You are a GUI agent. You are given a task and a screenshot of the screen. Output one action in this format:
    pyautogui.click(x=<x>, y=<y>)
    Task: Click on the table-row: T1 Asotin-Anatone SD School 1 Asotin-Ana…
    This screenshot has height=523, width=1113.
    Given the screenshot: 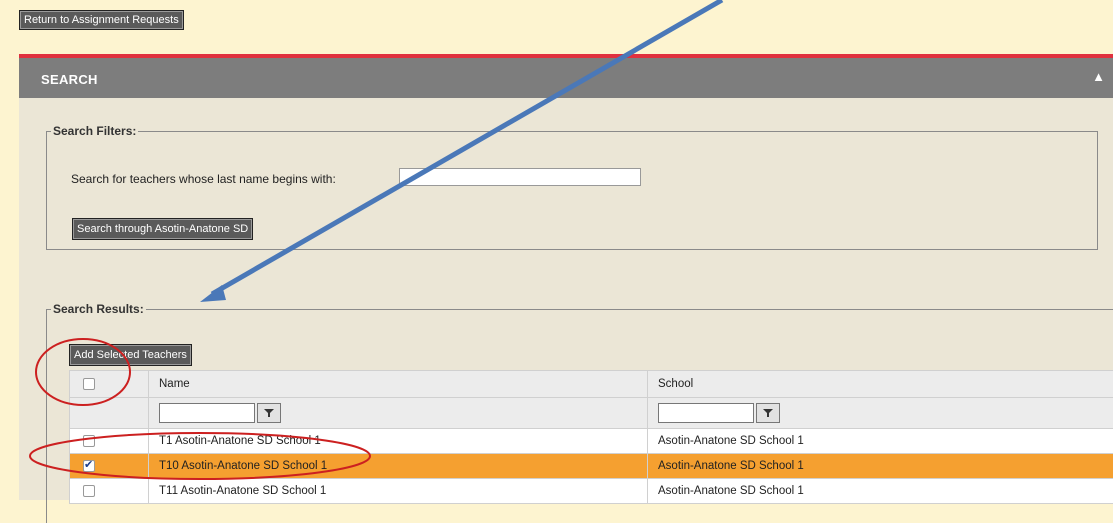 What is the action you would take?
    pyautogui.click(x=591, y=441)
    